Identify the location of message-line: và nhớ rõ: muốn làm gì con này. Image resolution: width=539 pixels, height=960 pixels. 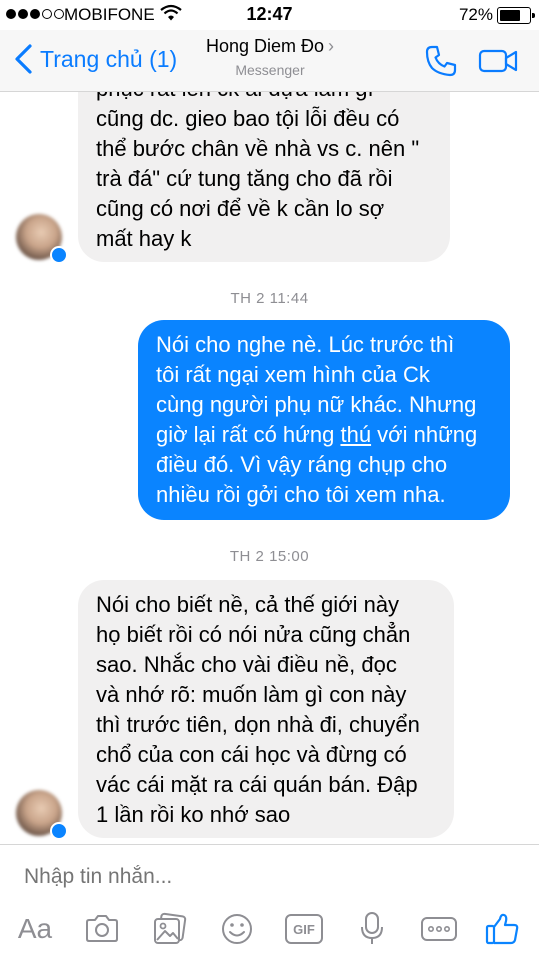
(251, 694).